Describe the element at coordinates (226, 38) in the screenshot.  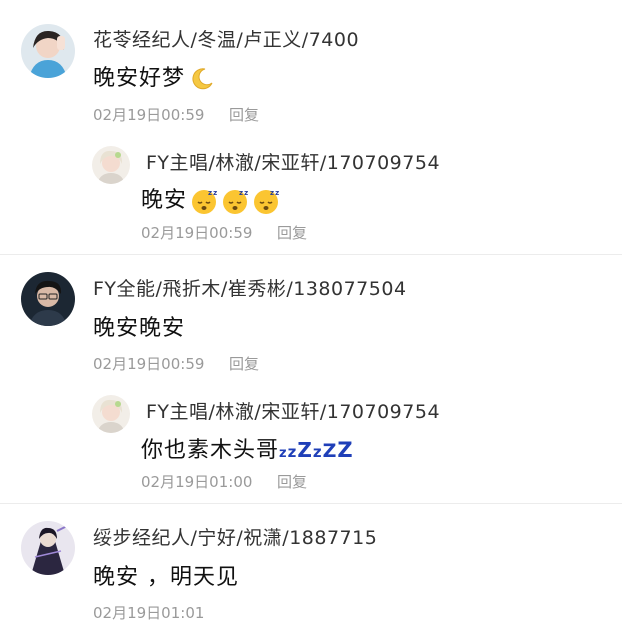
I see `comment-author: 花苓经纪人/冬温/卢正义/7400` at that location.